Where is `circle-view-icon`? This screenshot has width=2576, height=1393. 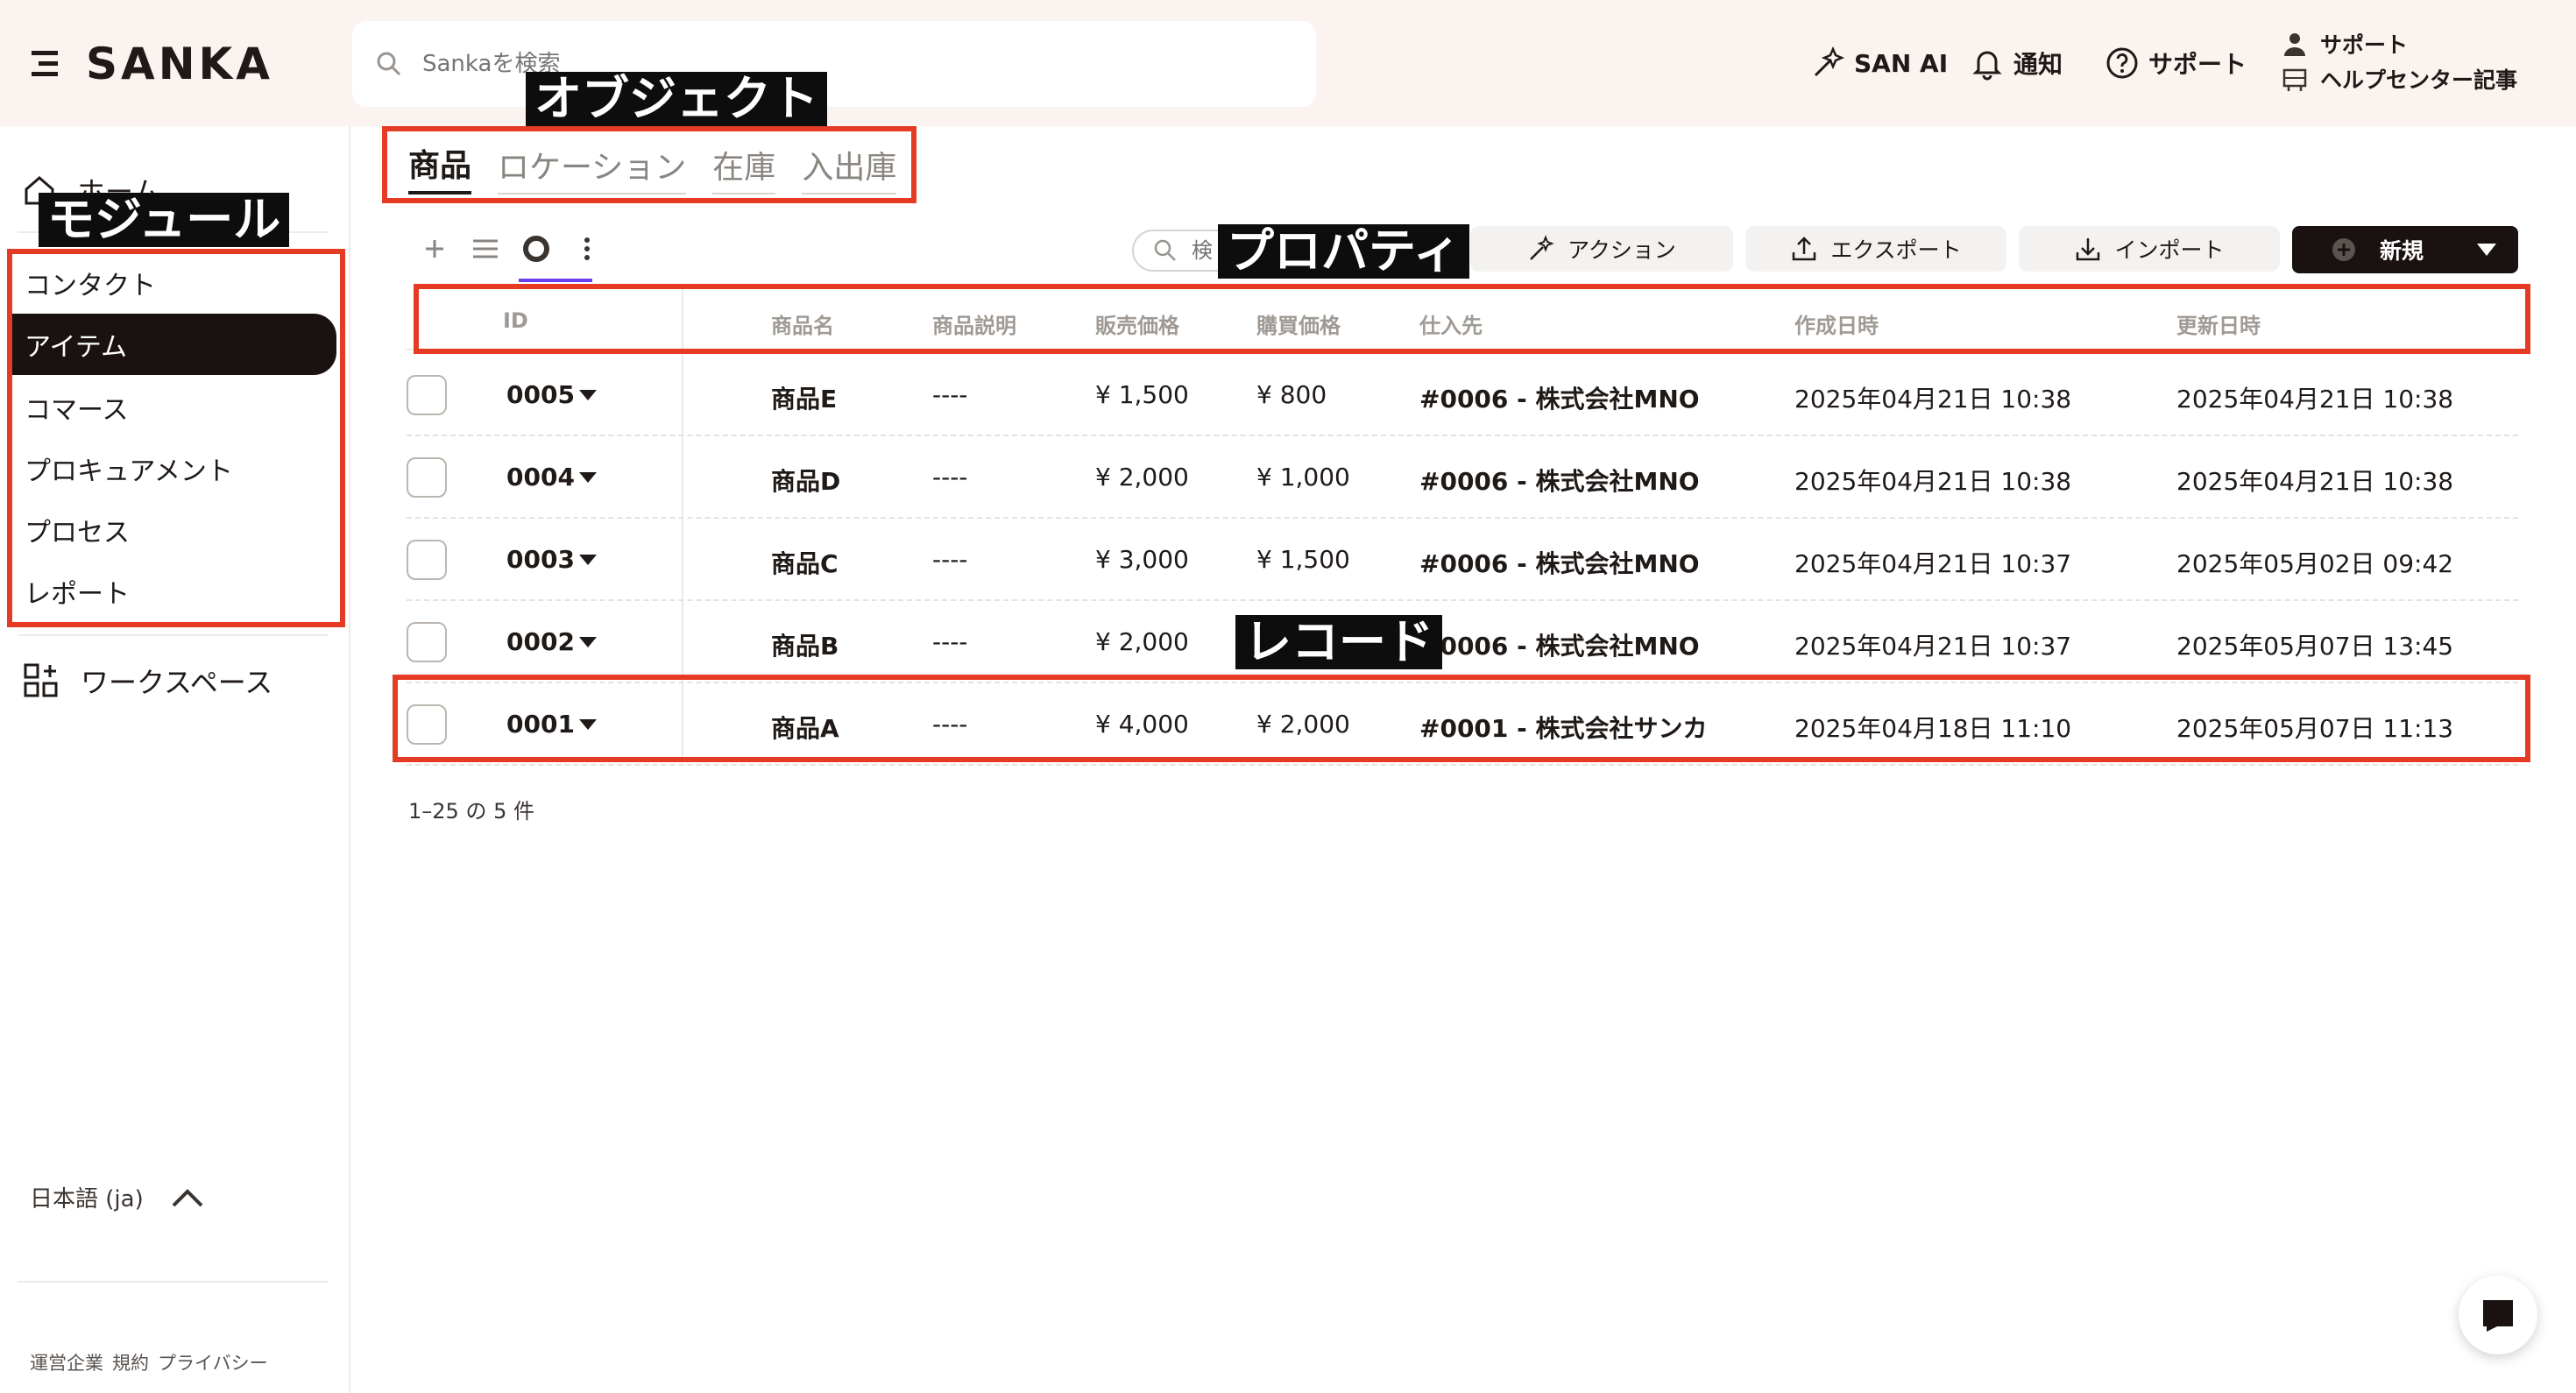
circle-view-icon is located at coordinates (536, 249).